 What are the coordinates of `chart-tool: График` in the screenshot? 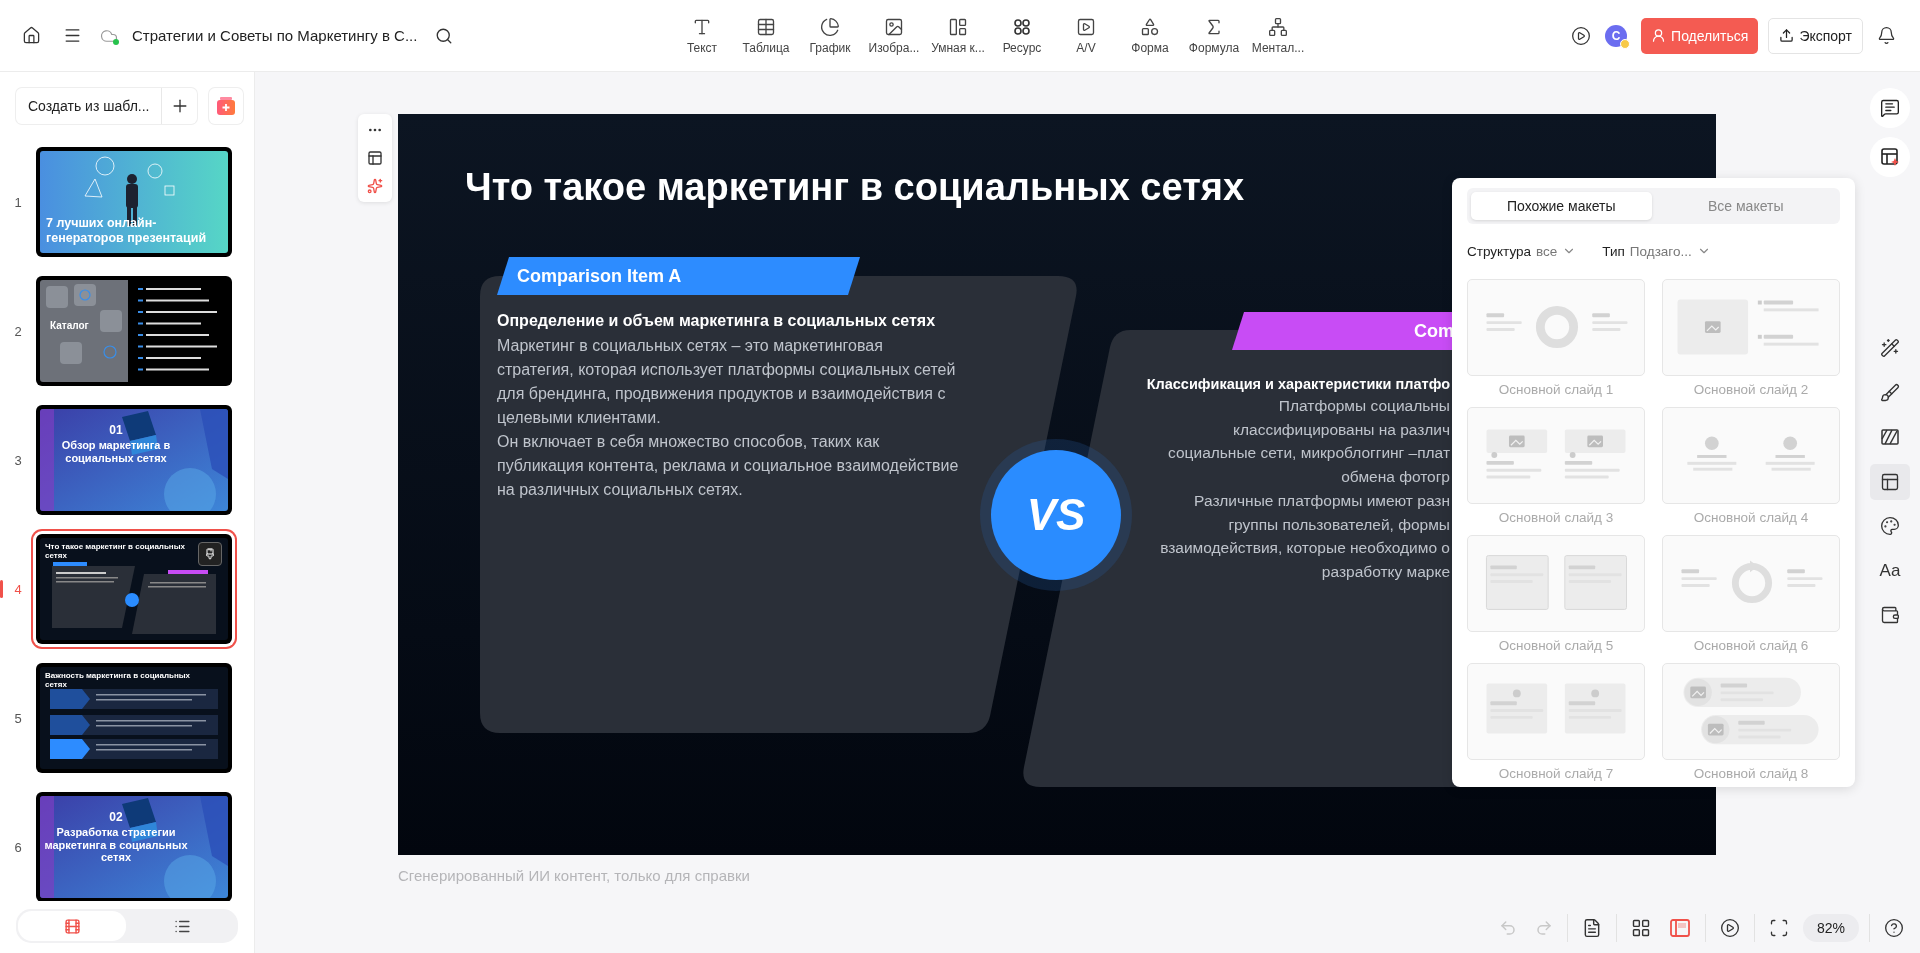 It's located at (830, 35).